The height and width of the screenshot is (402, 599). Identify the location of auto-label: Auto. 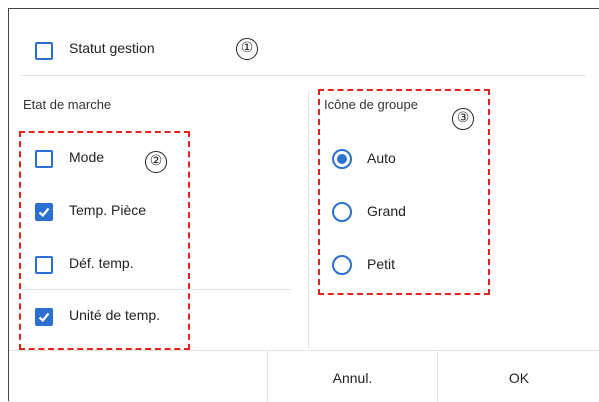
(381, 158).